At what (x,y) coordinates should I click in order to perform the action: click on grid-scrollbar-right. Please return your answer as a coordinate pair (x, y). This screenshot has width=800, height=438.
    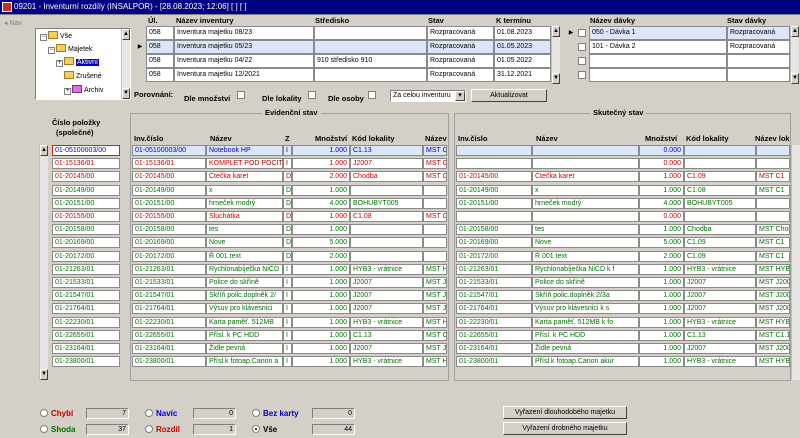
    Looking at the image, I should click on (795, 262).